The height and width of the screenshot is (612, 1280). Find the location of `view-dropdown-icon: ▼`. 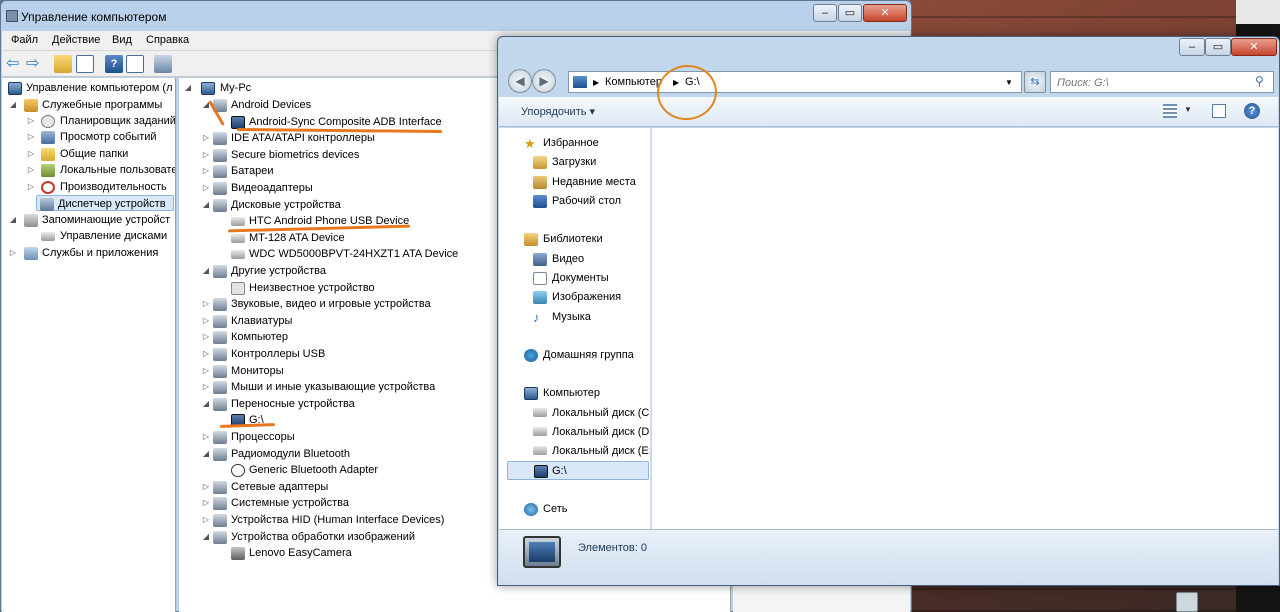

view-dropdown-icon: ▼ is located at coordinates (1188, 109).